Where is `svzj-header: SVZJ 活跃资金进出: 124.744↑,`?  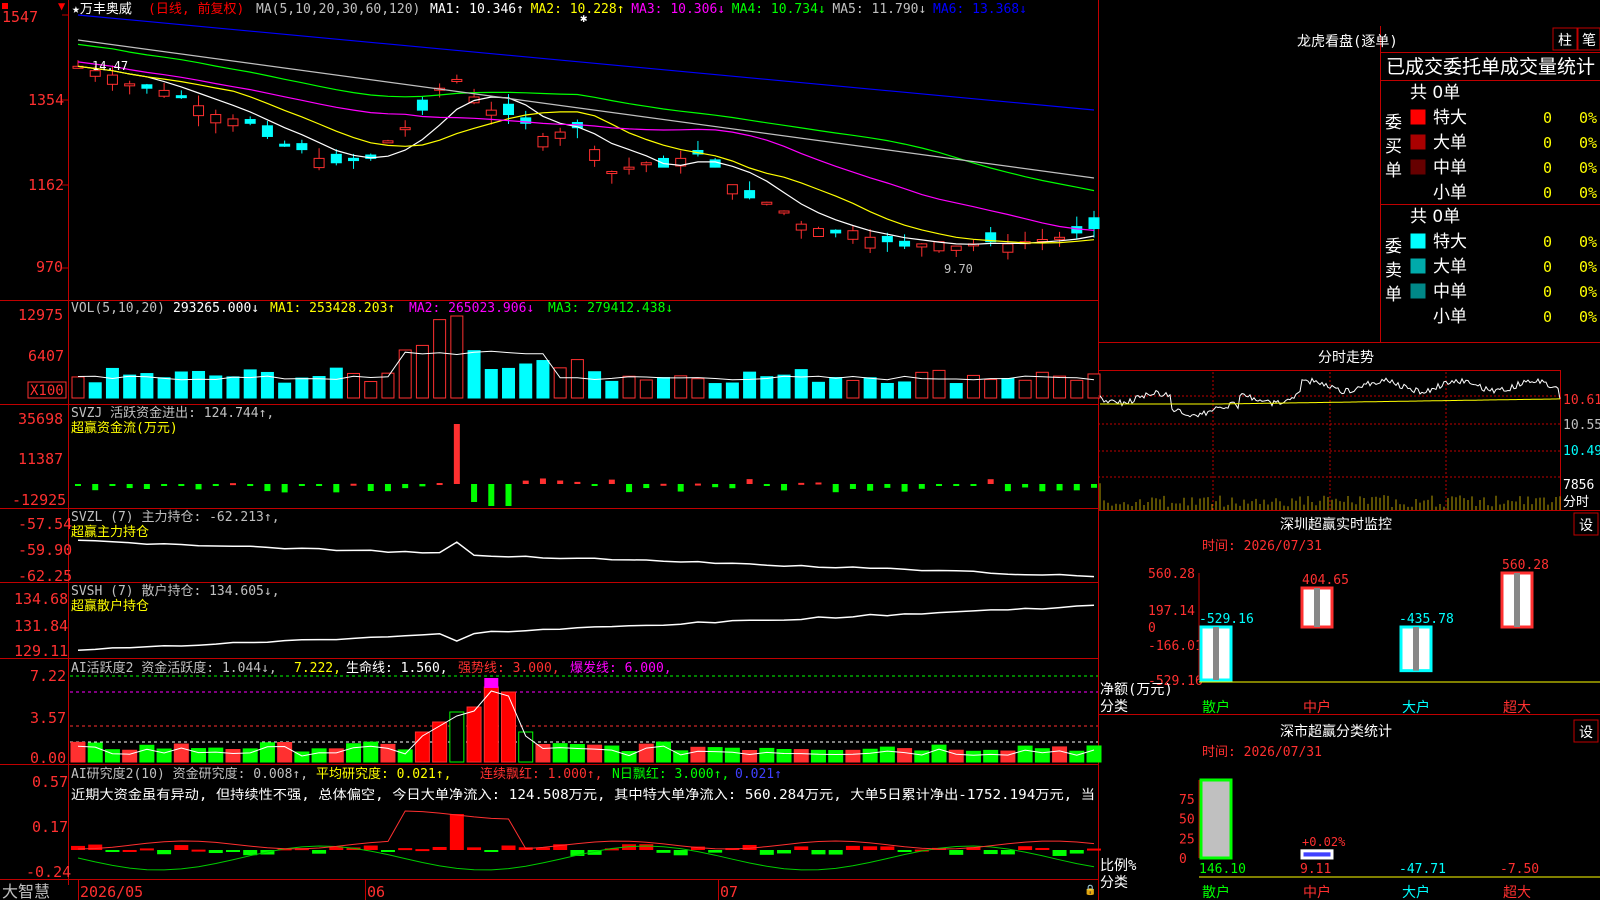
svzj-header: SVZJ 活跃资金进出: 124.744↑, is located at coordinates (172, 413).